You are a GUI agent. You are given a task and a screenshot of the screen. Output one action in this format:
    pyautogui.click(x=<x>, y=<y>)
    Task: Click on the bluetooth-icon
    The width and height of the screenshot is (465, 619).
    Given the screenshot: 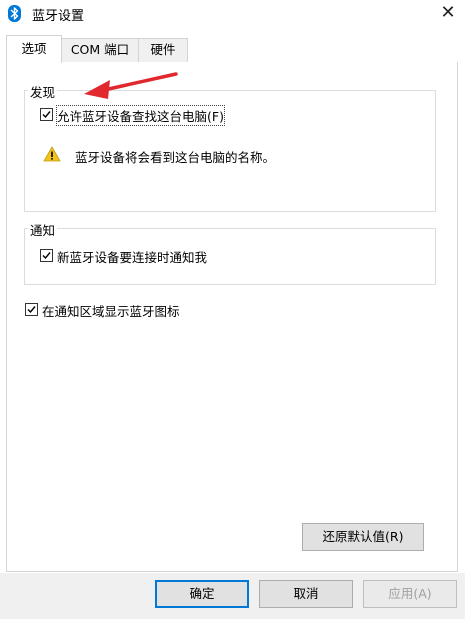 What is the action you would take?
    pyautogui.click(x=14, y=13)
    